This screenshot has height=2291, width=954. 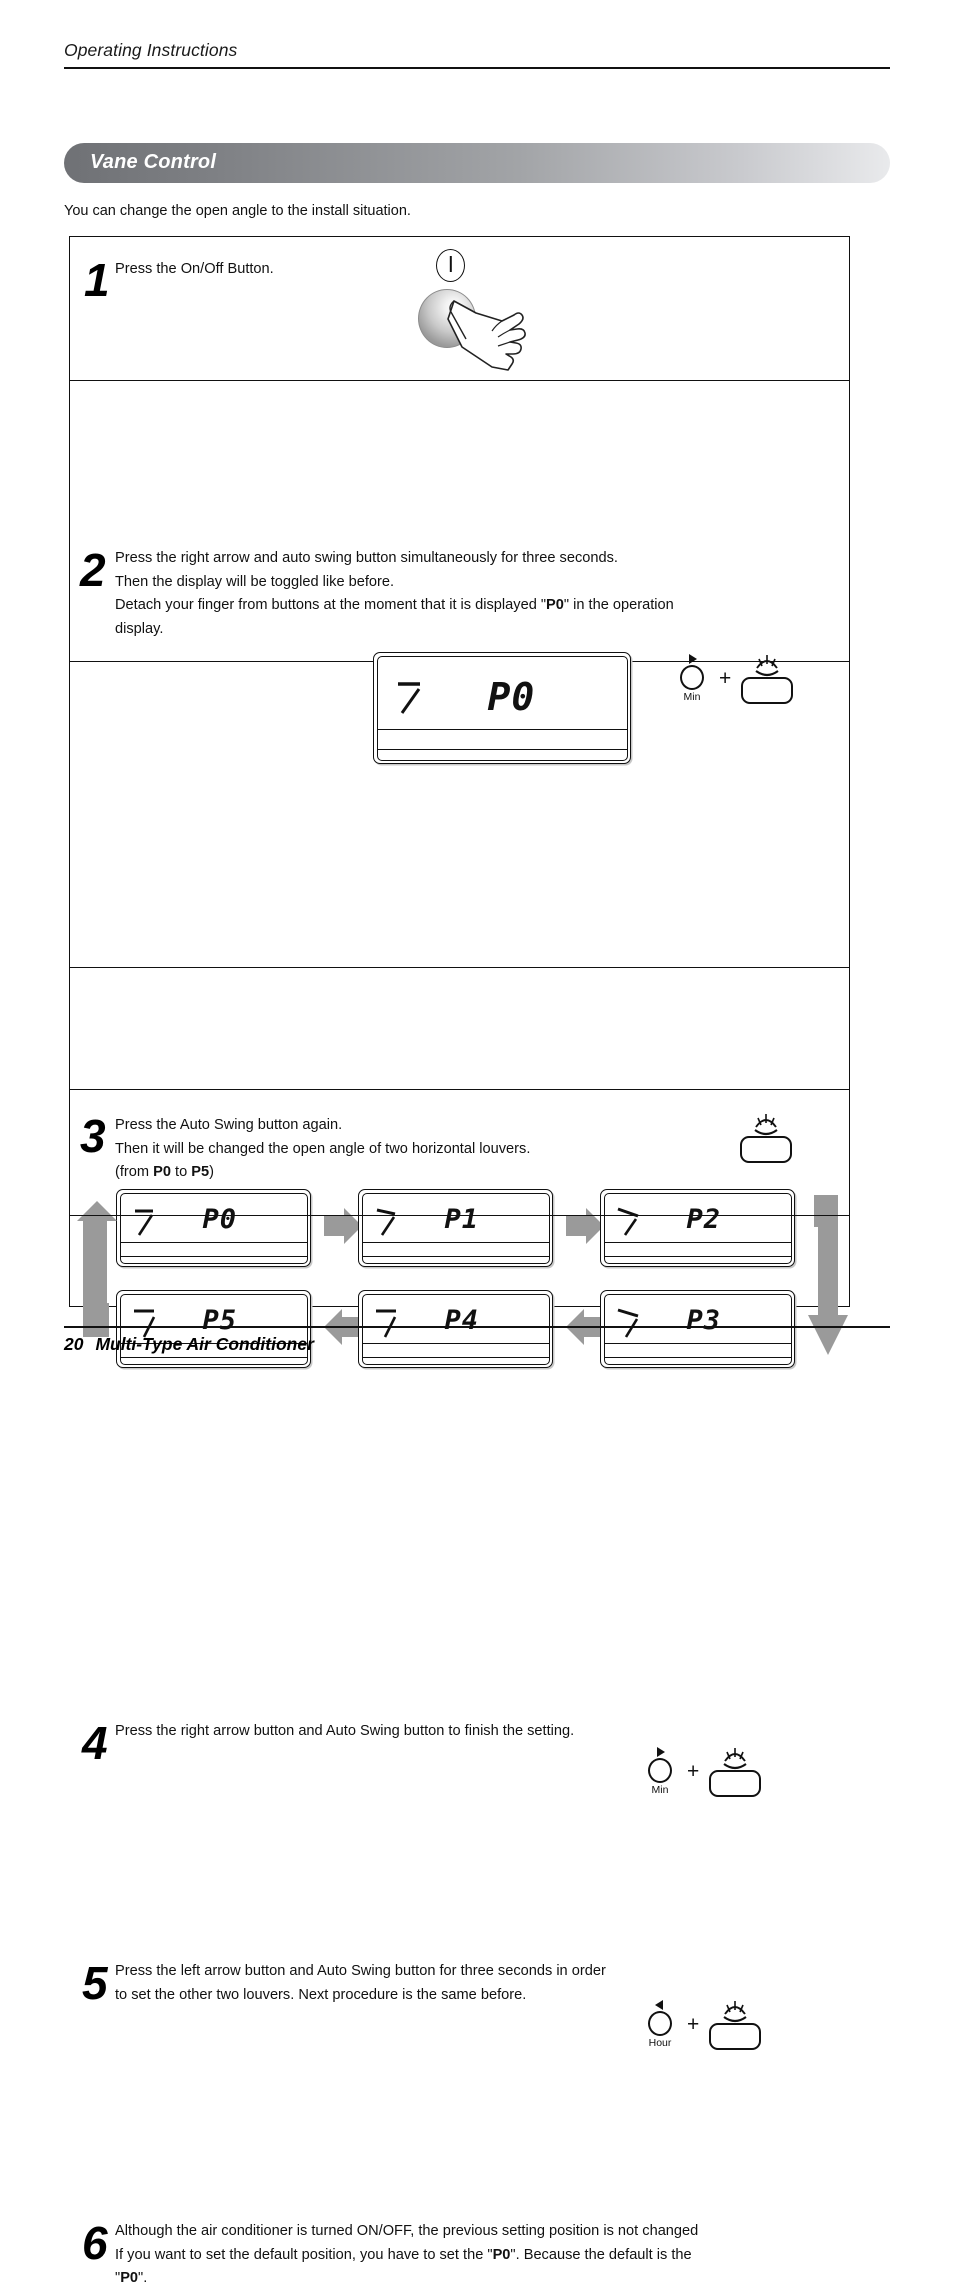 What do you see at coordinates (477, 163) in the screenshot?
I see `section-title-bar: Vane Control` at bounding box center [477, 163].